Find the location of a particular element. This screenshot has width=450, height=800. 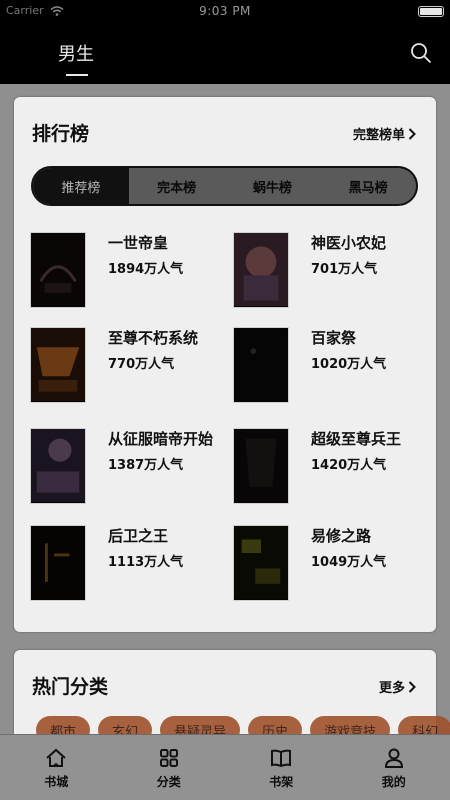

tab-bar-label: 书架 is located at coordinates (281, 782).